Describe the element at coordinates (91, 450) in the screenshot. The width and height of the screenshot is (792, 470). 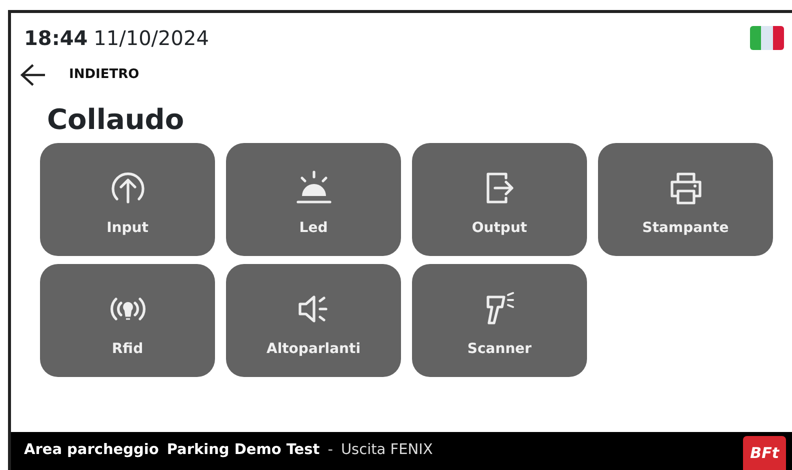
I see `area-label: Area parcheggio` at that location.